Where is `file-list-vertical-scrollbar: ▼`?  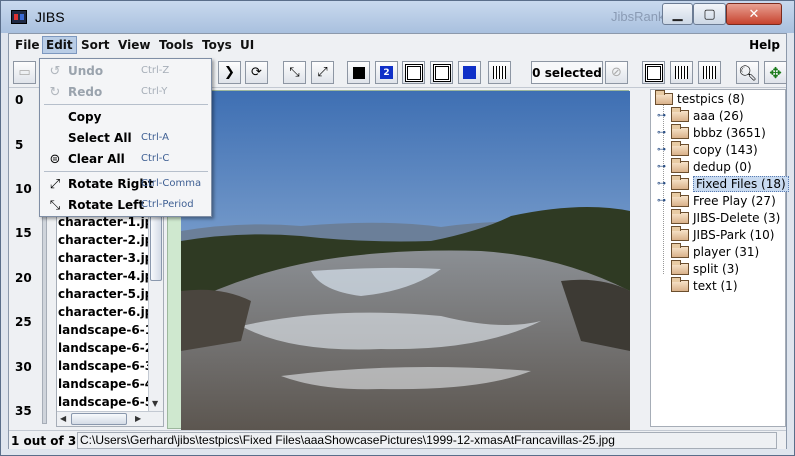
file-list-vertical-scrollbar: ▼ is located at coordinates (155, 313).